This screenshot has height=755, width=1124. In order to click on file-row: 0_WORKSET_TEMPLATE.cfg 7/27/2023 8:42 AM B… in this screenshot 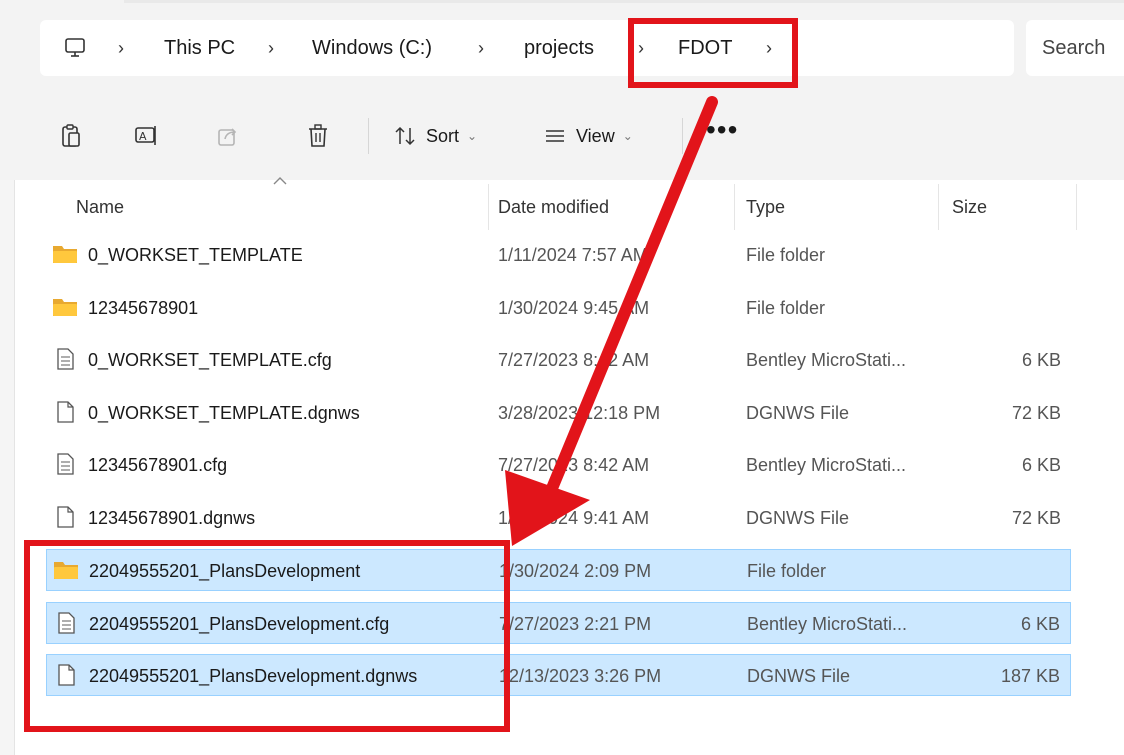, I will do `click(558, 360)`.